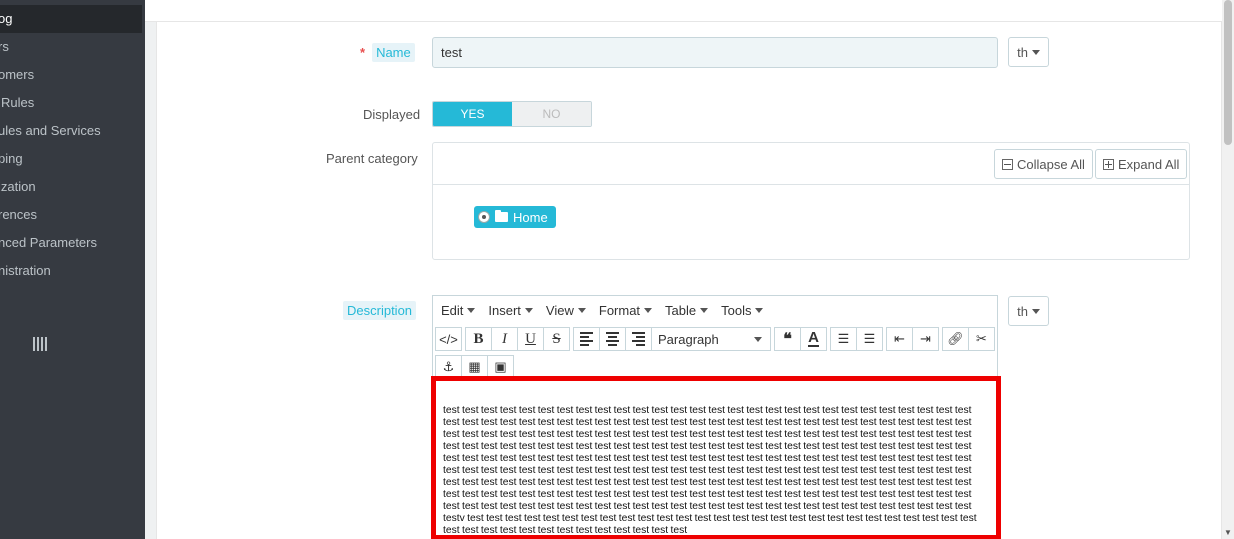 This screenshot has height=539, width=1234. I want to click on name-label: * Name, so click(387, 52).